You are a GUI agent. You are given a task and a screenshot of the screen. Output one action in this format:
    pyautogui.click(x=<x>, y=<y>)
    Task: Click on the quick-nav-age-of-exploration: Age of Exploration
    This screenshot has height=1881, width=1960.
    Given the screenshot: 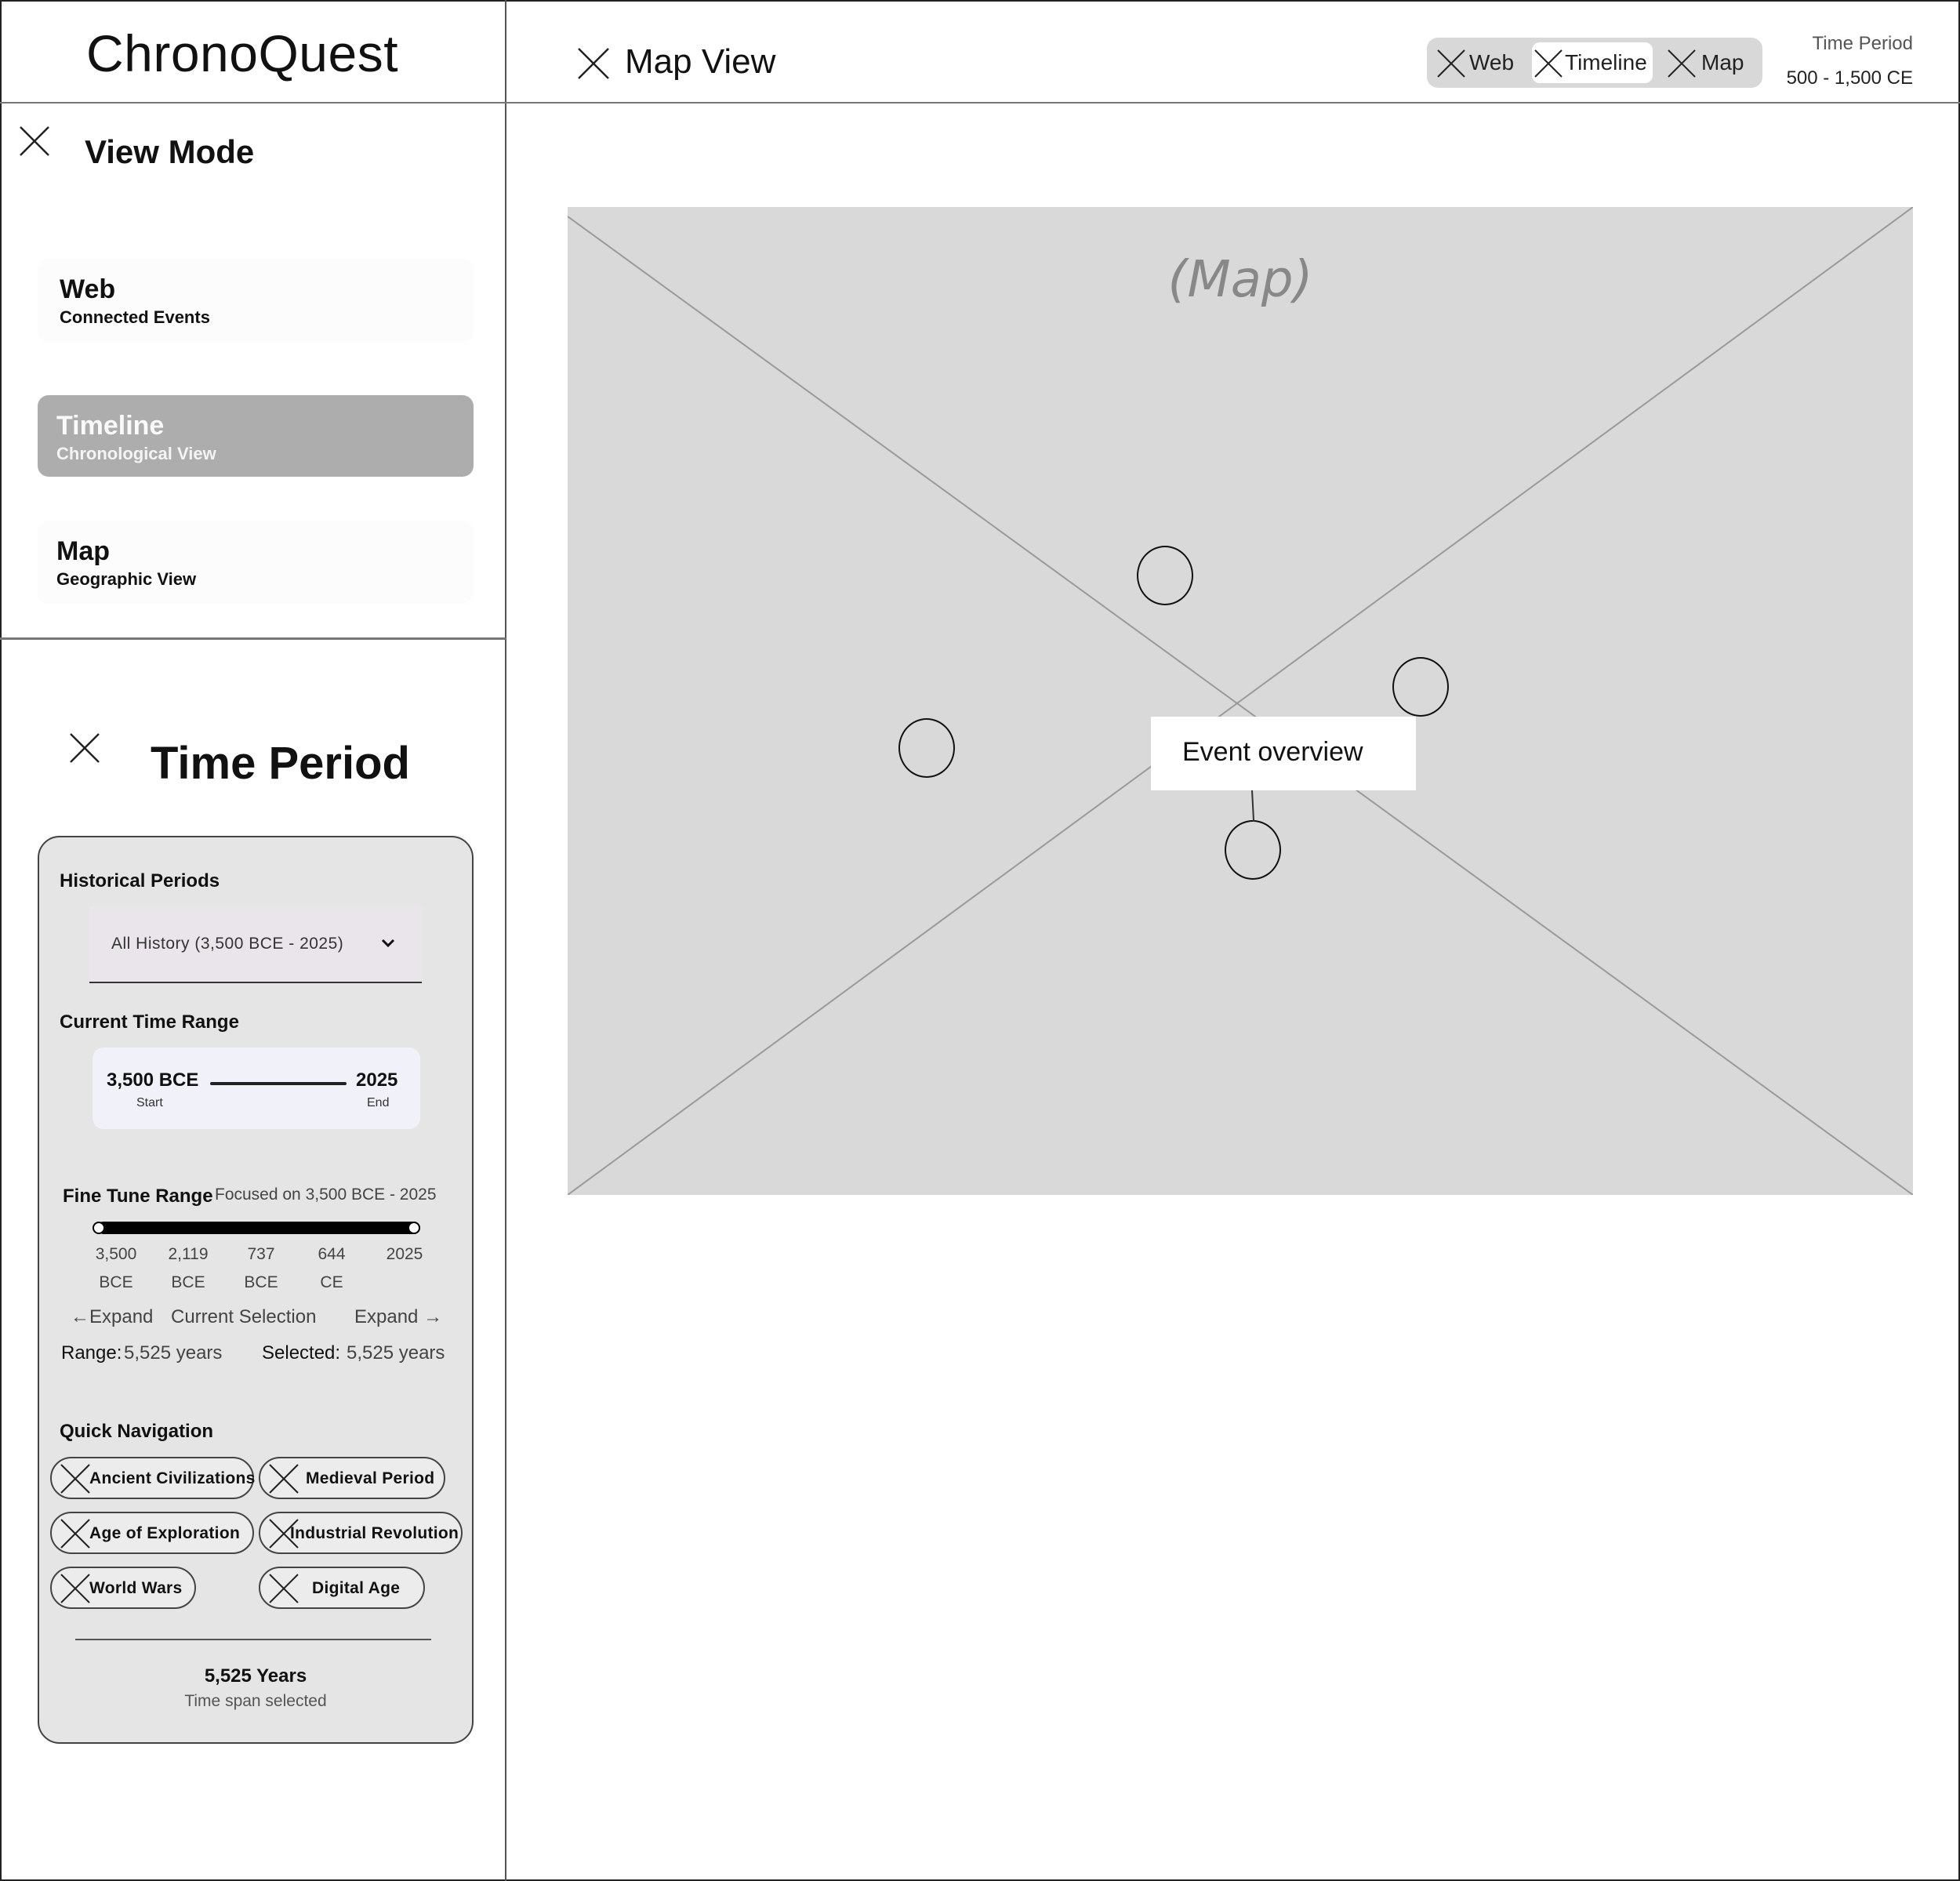 What is the action you would take?
    pyautogui.click(x=152, y=1533)
    